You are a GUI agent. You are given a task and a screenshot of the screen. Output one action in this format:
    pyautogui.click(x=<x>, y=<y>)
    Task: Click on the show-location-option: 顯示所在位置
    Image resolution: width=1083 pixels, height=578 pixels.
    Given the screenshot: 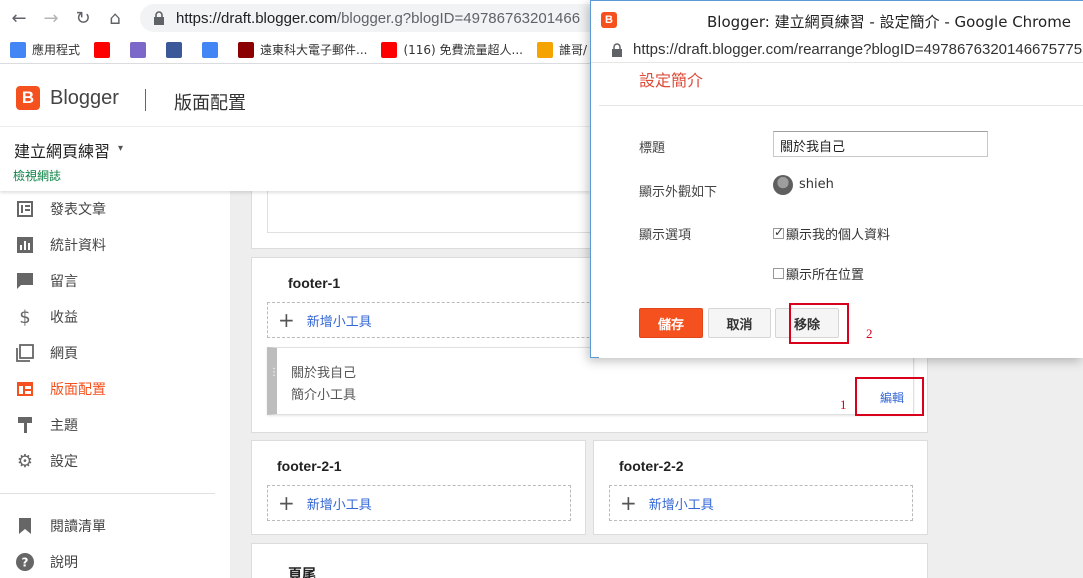 What is the action you would take?
    pyautogui.click(x=818, y=273)
    